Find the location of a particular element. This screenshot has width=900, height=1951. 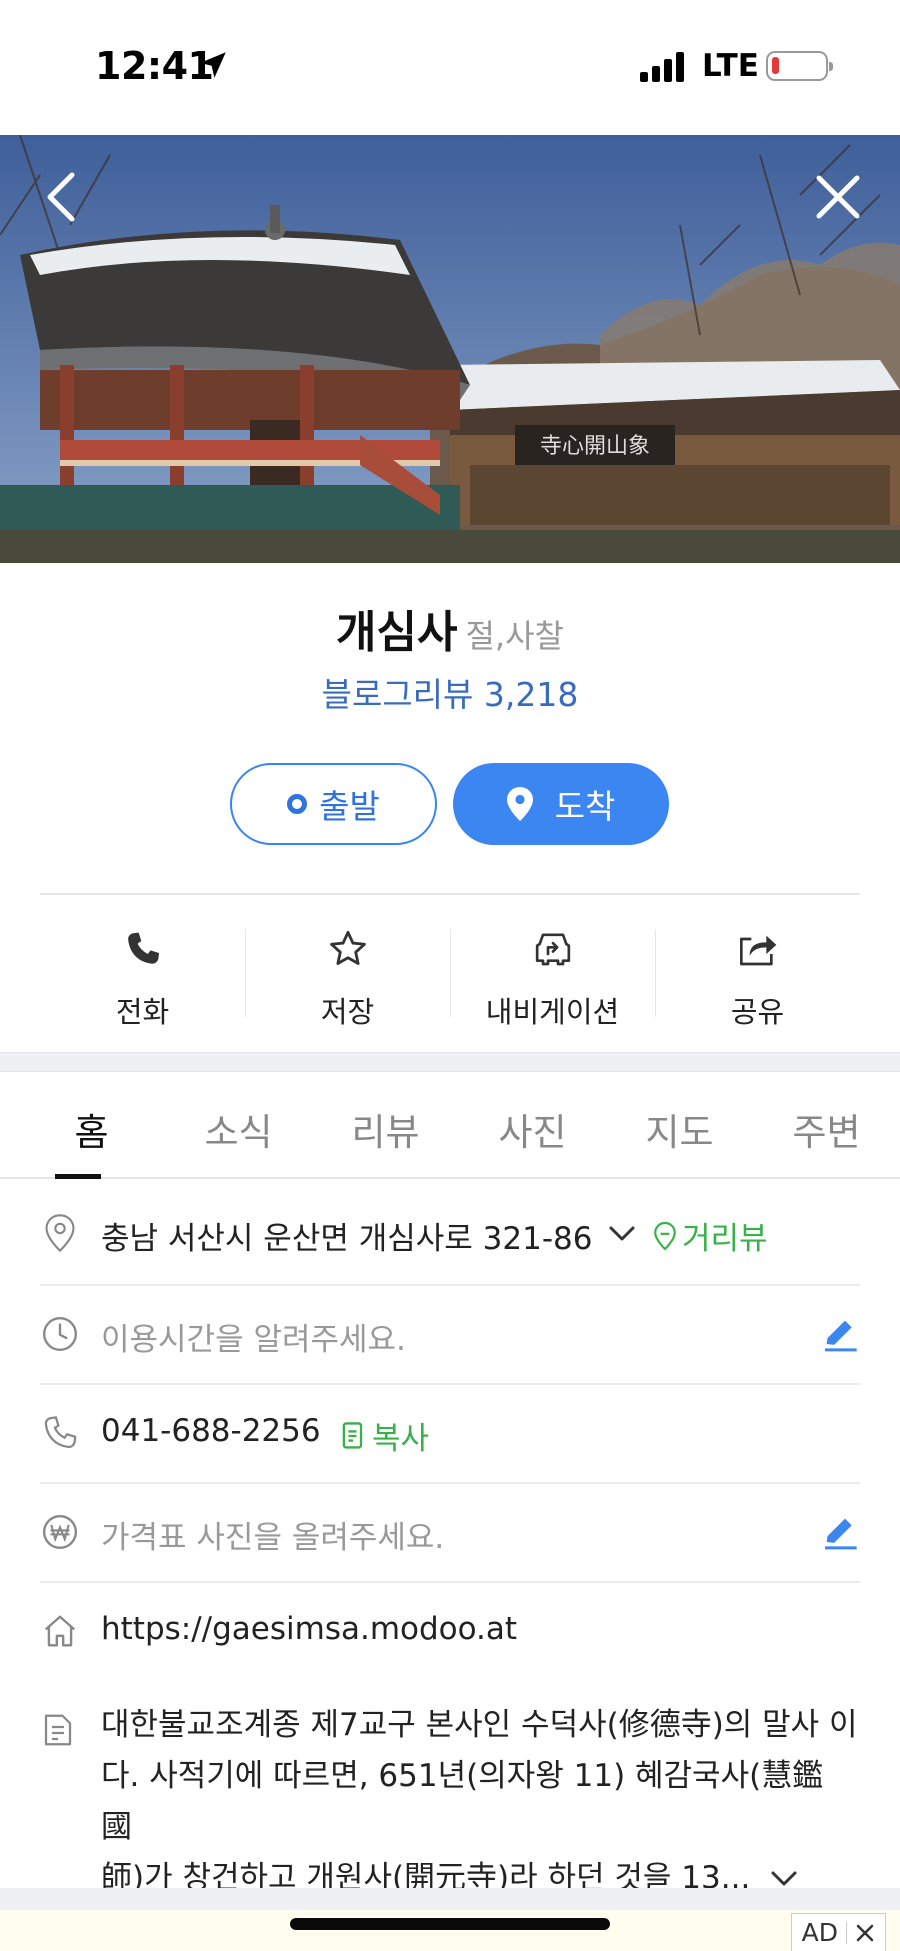

arrive-button: 도착 is located at coordinates (561, 804).